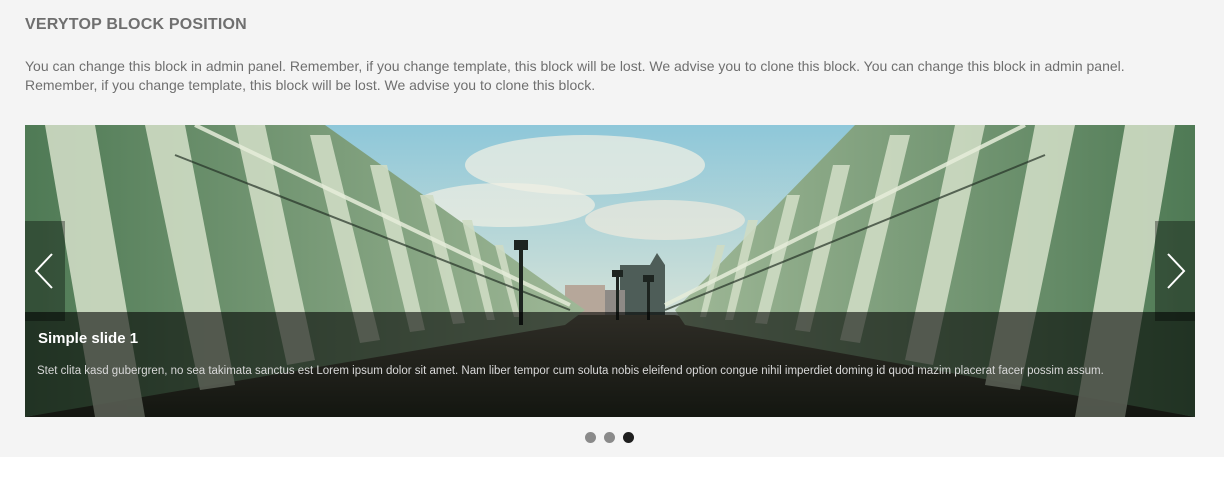 This screenshot has width=1224, height=477. I want to click on slider-pagination, so click(609, 437).